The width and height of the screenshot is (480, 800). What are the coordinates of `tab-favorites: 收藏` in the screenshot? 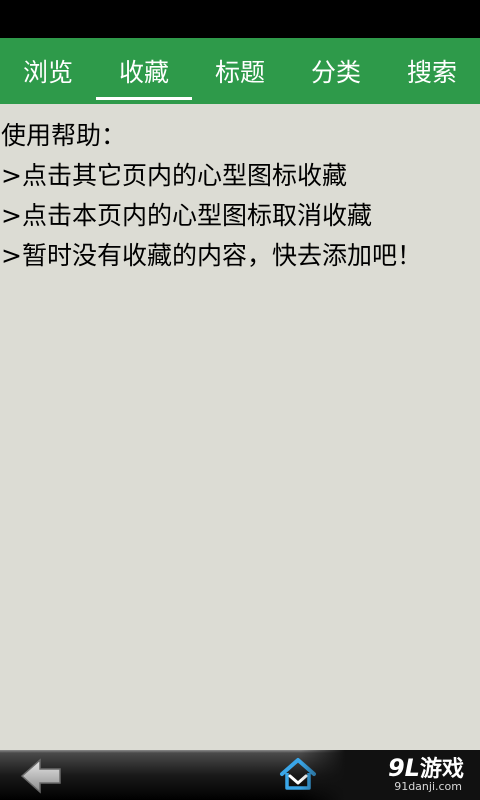 It's located at (144, 71).